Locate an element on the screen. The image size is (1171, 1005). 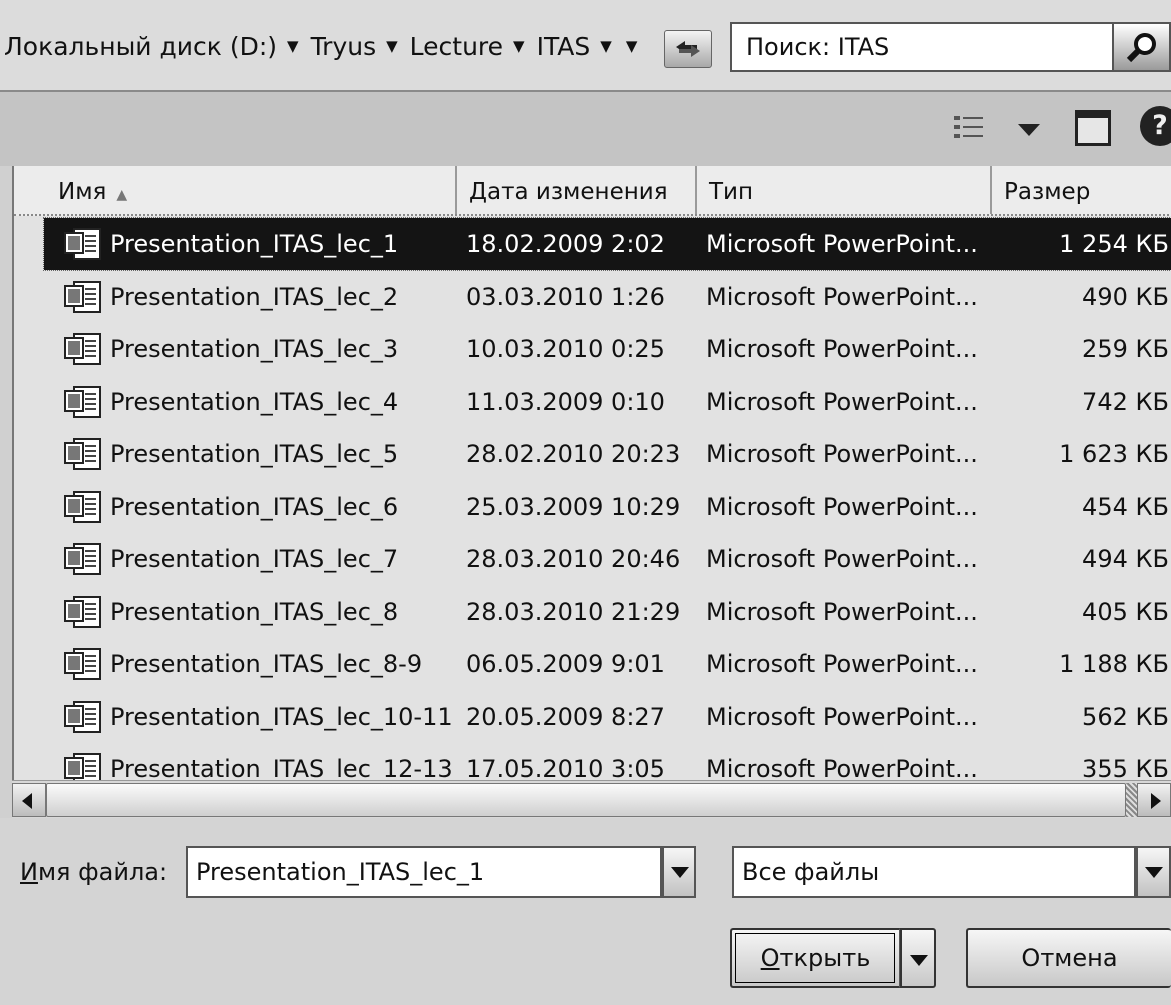
file-name: Presentation_ITAS_lec_8 is located at coordinates (254, 611).